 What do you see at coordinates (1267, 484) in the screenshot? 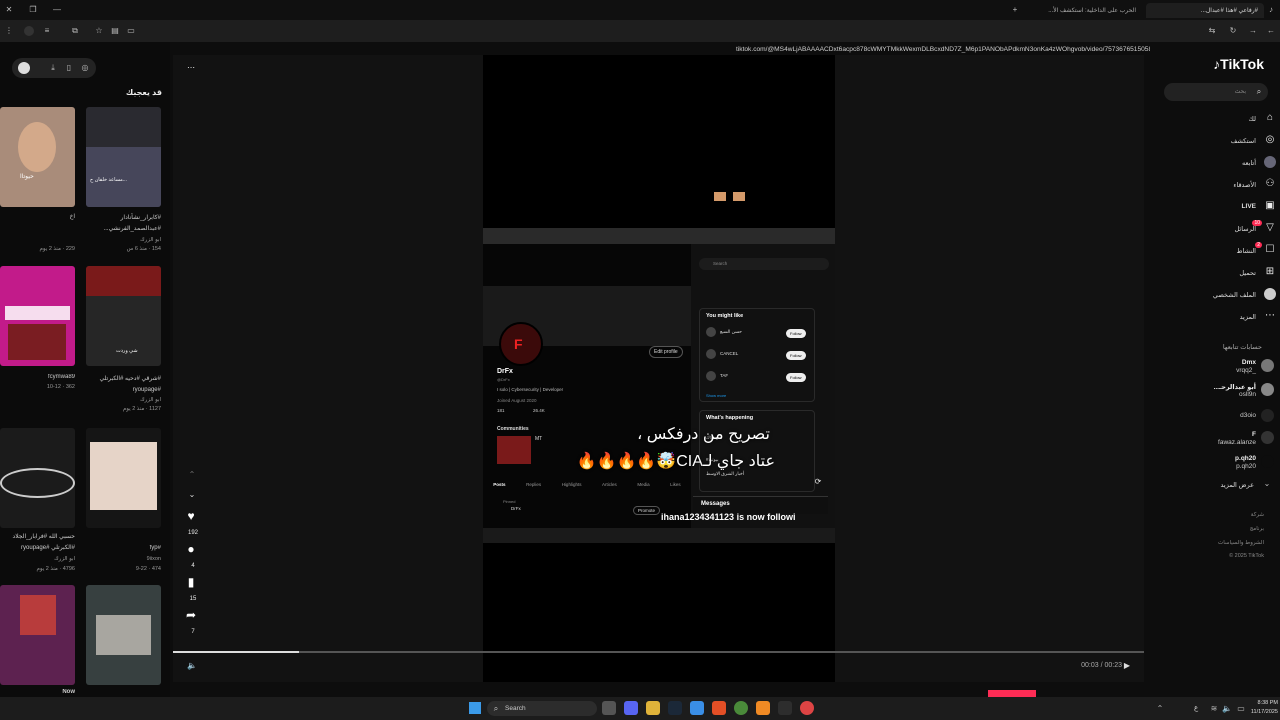
I see `chevron-down-icon: ⌄` at bounding box center [1267, 484].